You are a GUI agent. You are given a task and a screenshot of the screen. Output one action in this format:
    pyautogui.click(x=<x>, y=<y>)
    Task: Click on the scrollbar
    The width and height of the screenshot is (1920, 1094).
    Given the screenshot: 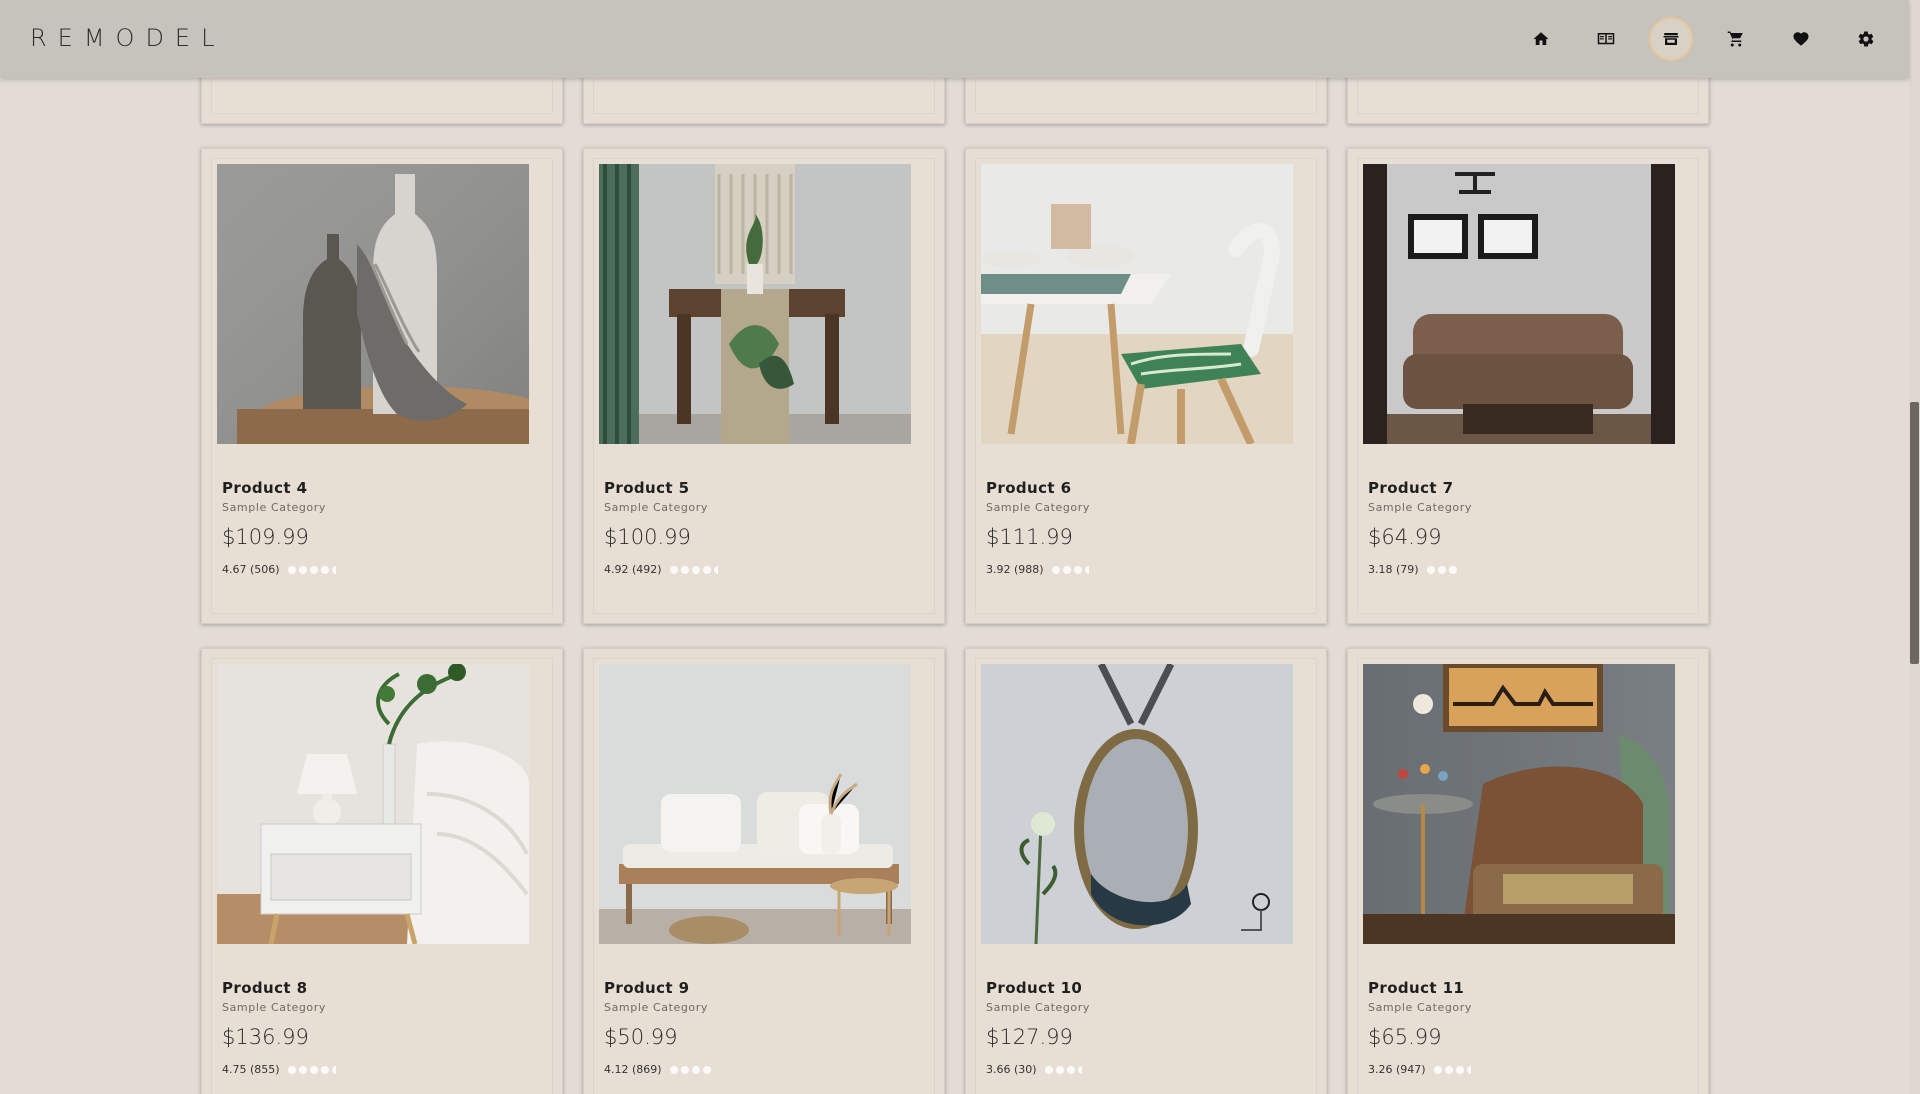 What is the action you would take?
    pyautogui.click(x=1914, y=547)
    